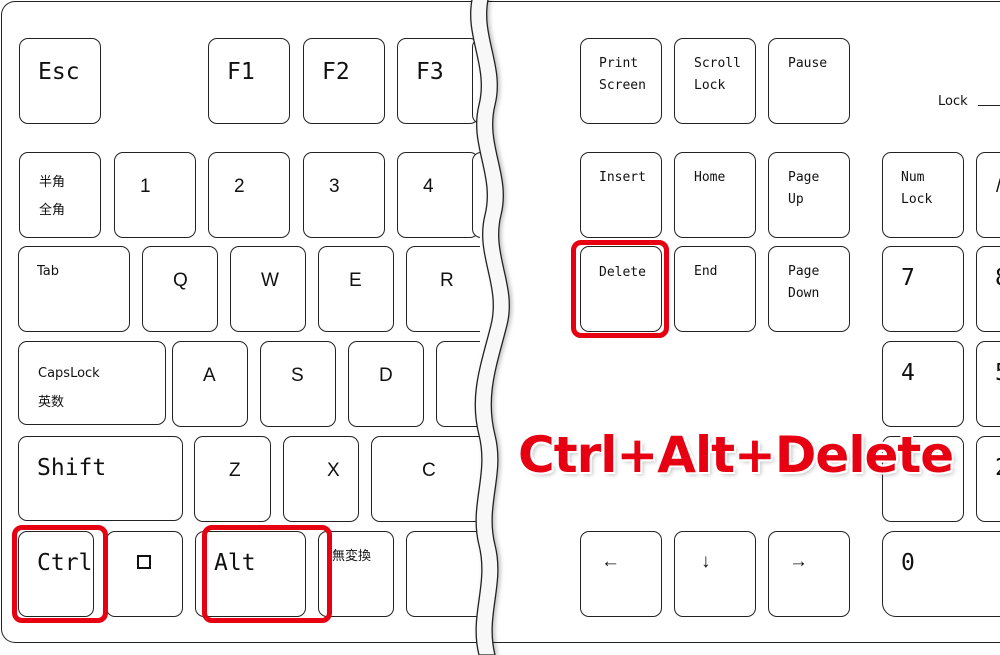  What do you see at coordinates (209, 375) in the screenshot?
I see `key-label: A` at bounding box center [209, 375].